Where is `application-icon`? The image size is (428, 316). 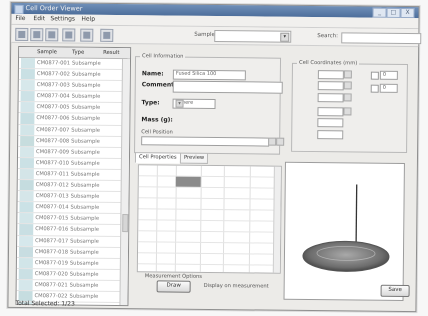
application-icon is located at coordinates (19, 9).